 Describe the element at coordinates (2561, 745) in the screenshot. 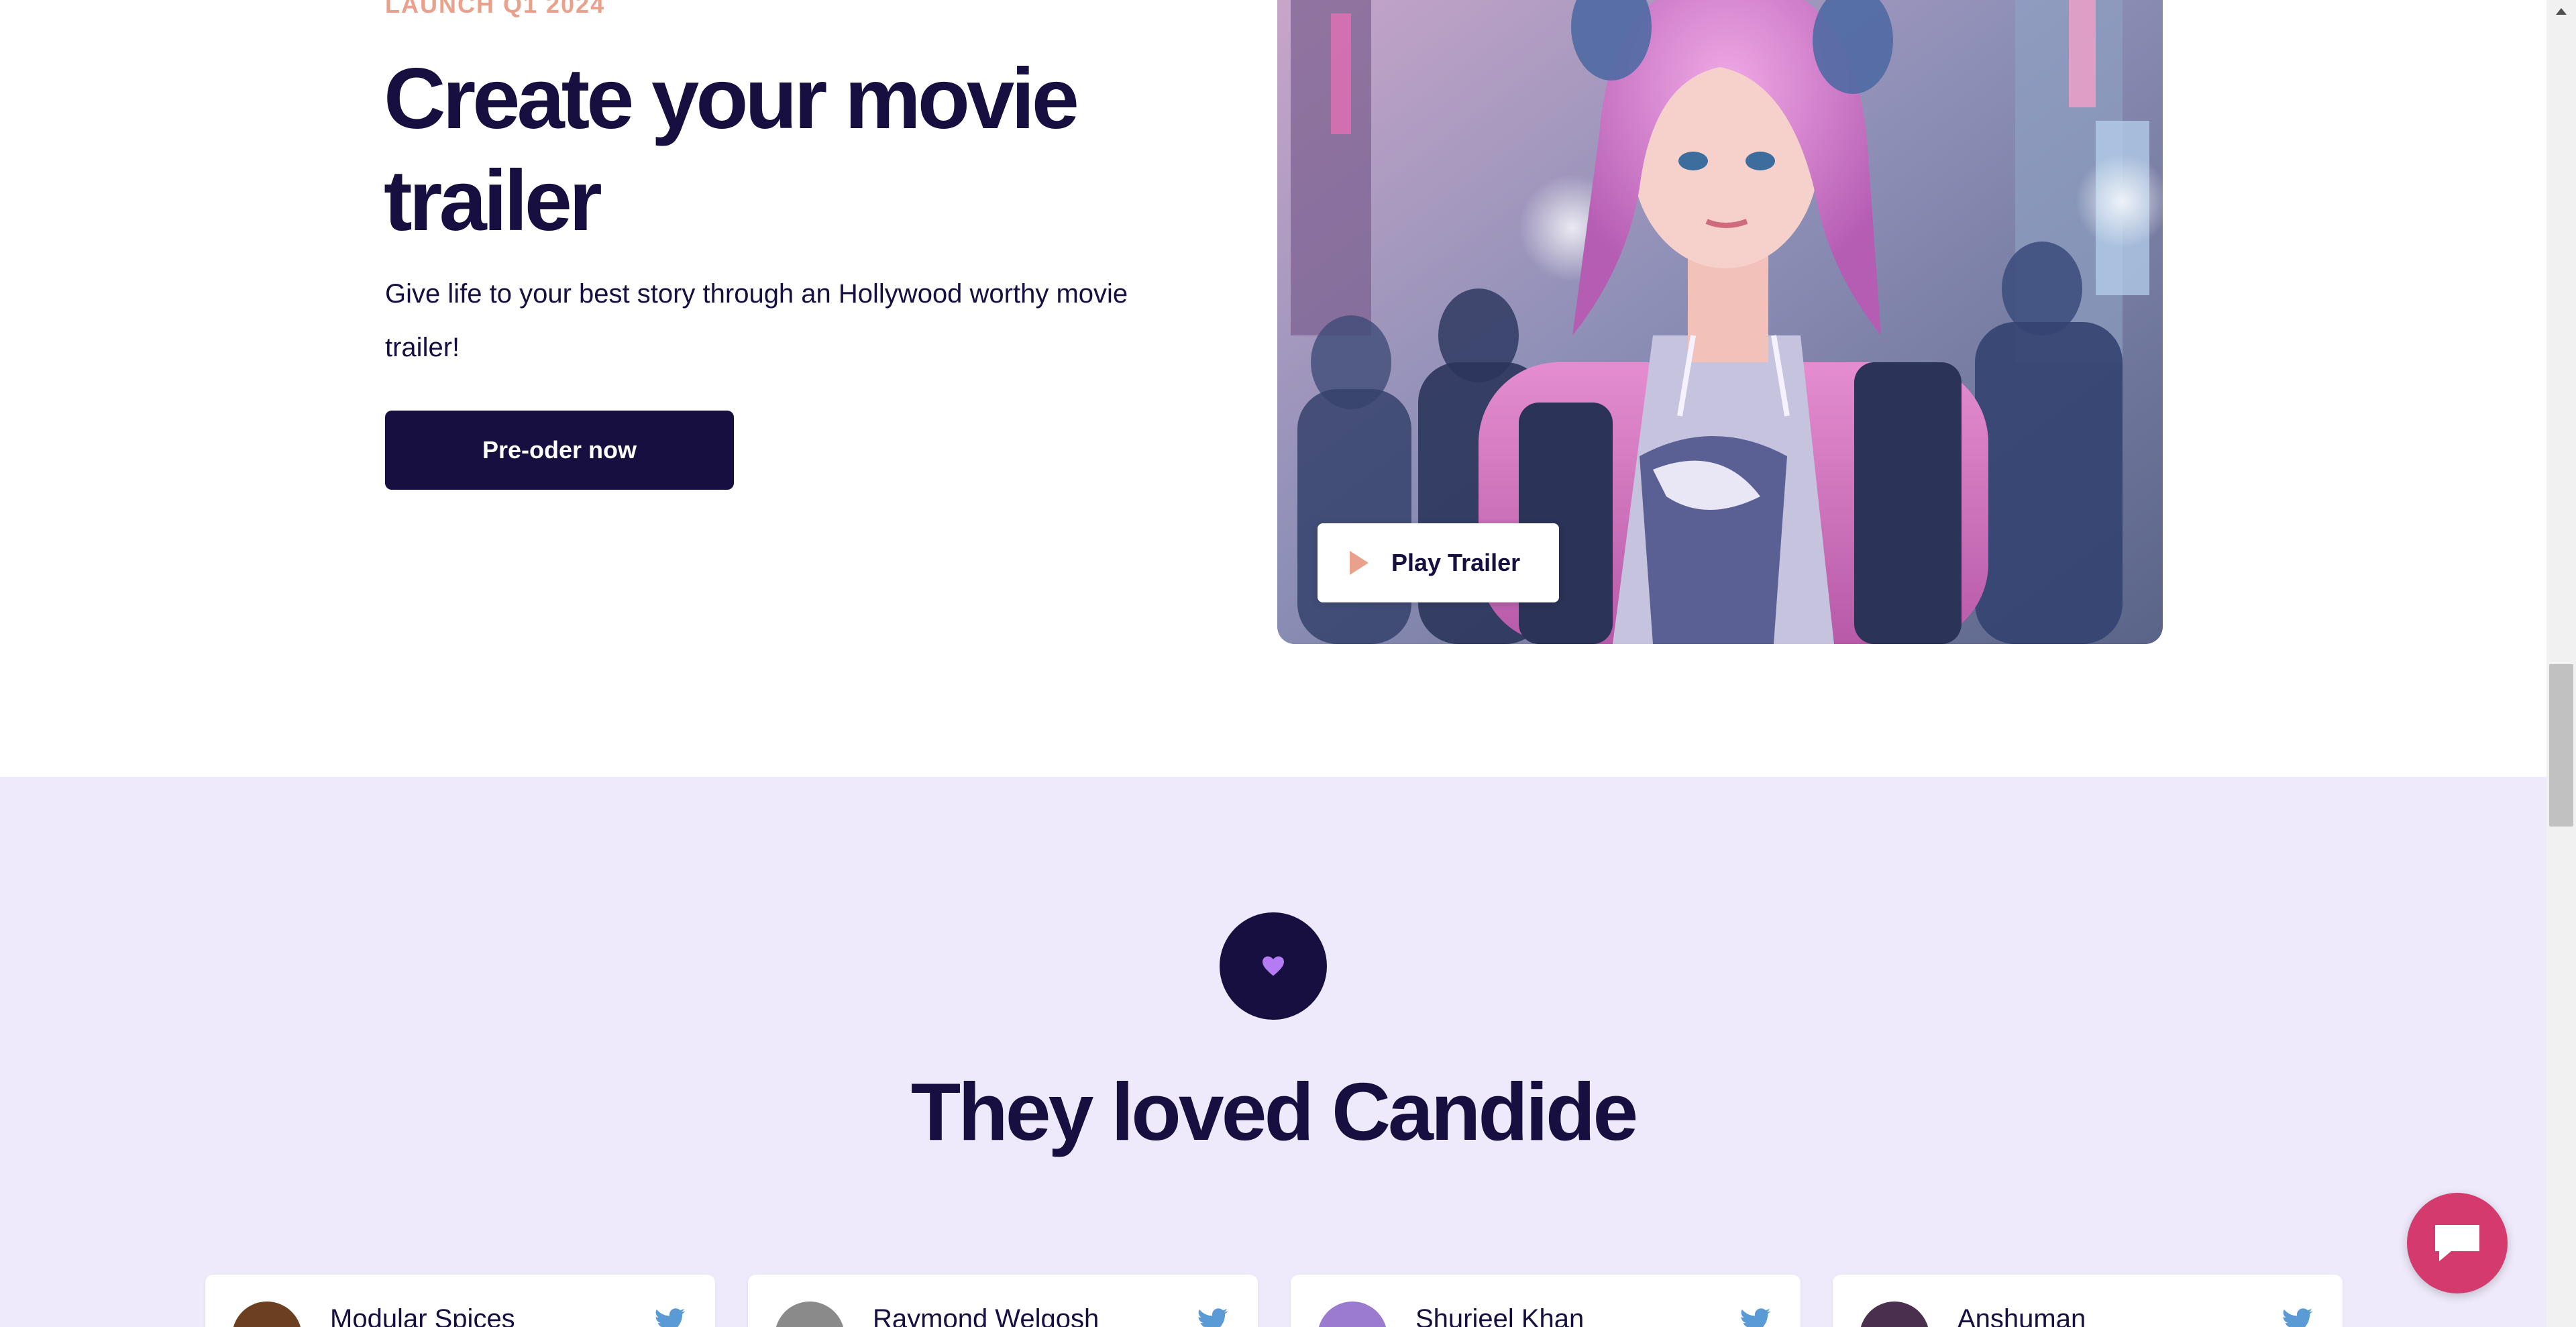

I see `scrollbar-thumb` at that location.